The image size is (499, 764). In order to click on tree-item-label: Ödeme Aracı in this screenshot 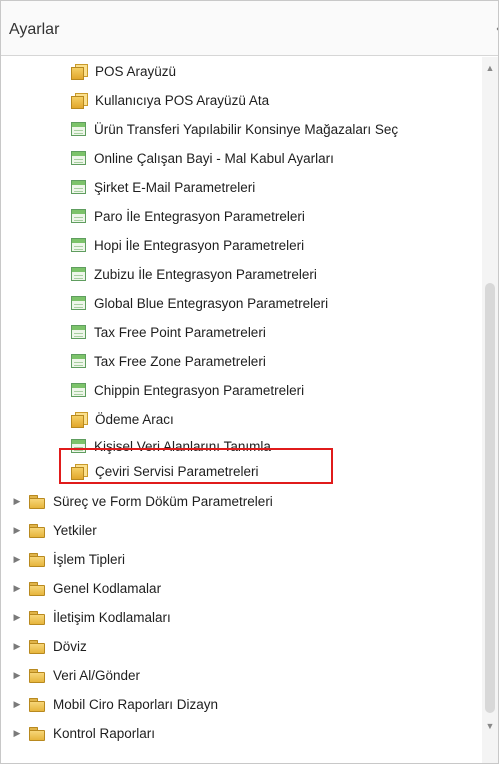, I will do `click(134, 419)`.